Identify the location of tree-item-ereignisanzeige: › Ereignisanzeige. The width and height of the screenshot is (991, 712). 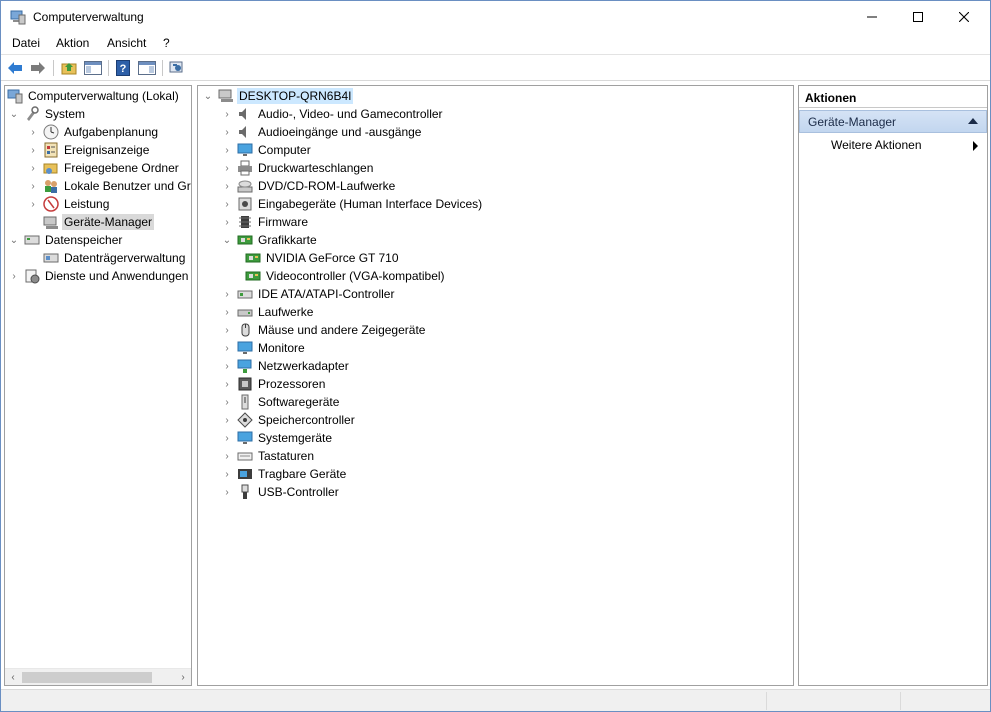
(89, 150).